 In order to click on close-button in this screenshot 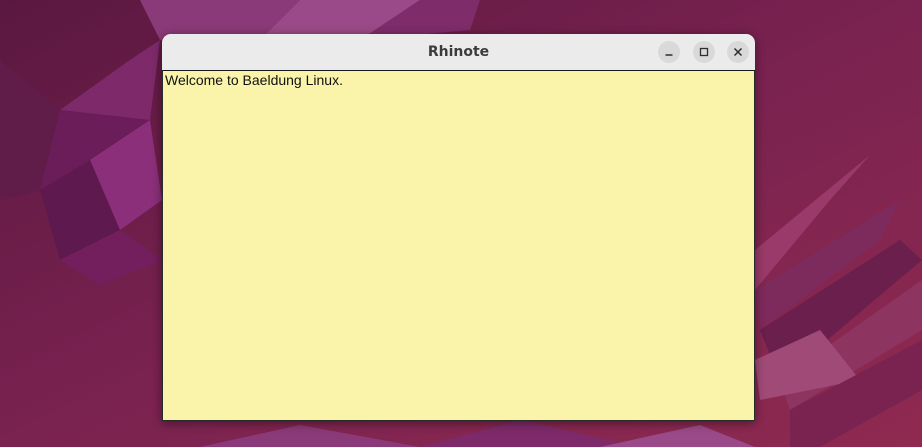, I will do `click(738, 52)`.